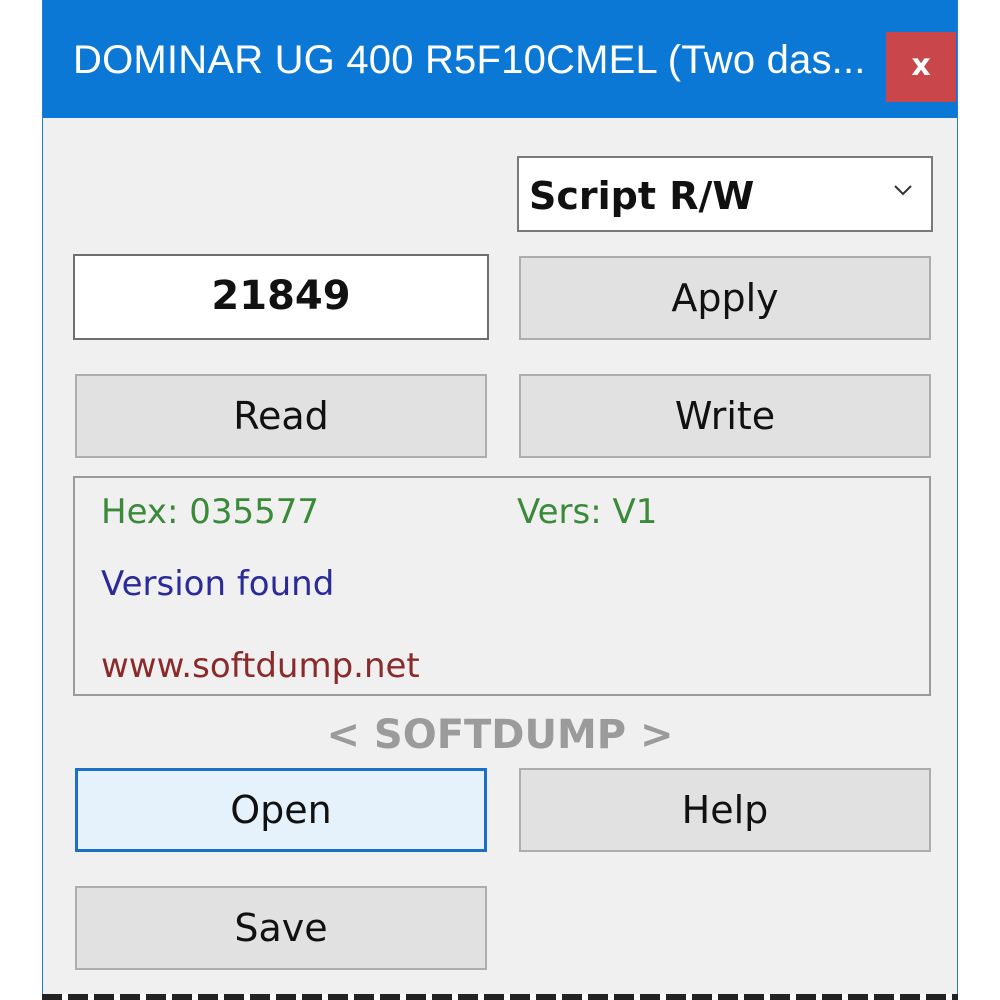 This screenshot has height=1000, width=1000. I want to click on mode-select-value: Script R/W, so click(642, 196).